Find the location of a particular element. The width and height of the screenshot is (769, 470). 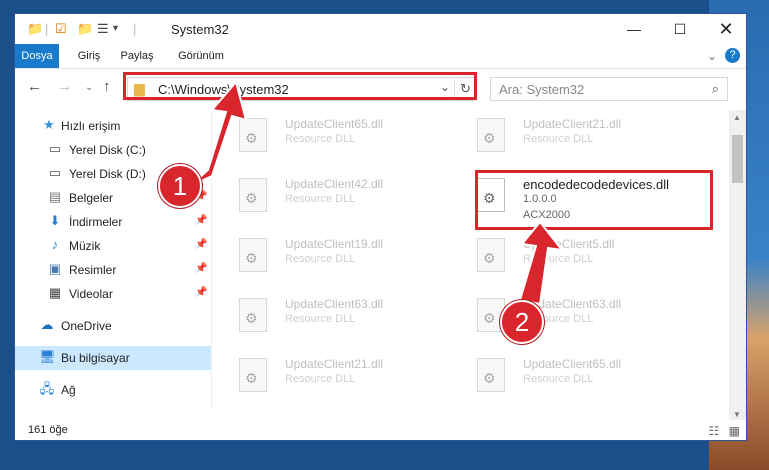

callout-step-1: 1 is located at coordinates (180, 186).